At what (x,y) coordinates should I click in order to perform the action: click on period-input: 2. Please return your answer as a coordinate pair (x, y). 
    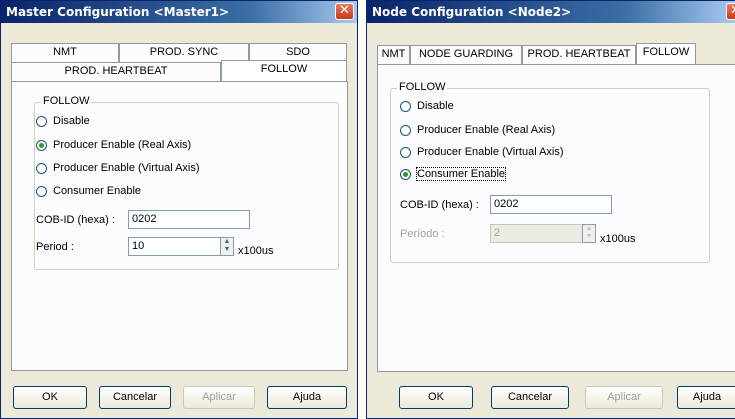
    Looking at the image, I should click on (536, 233).